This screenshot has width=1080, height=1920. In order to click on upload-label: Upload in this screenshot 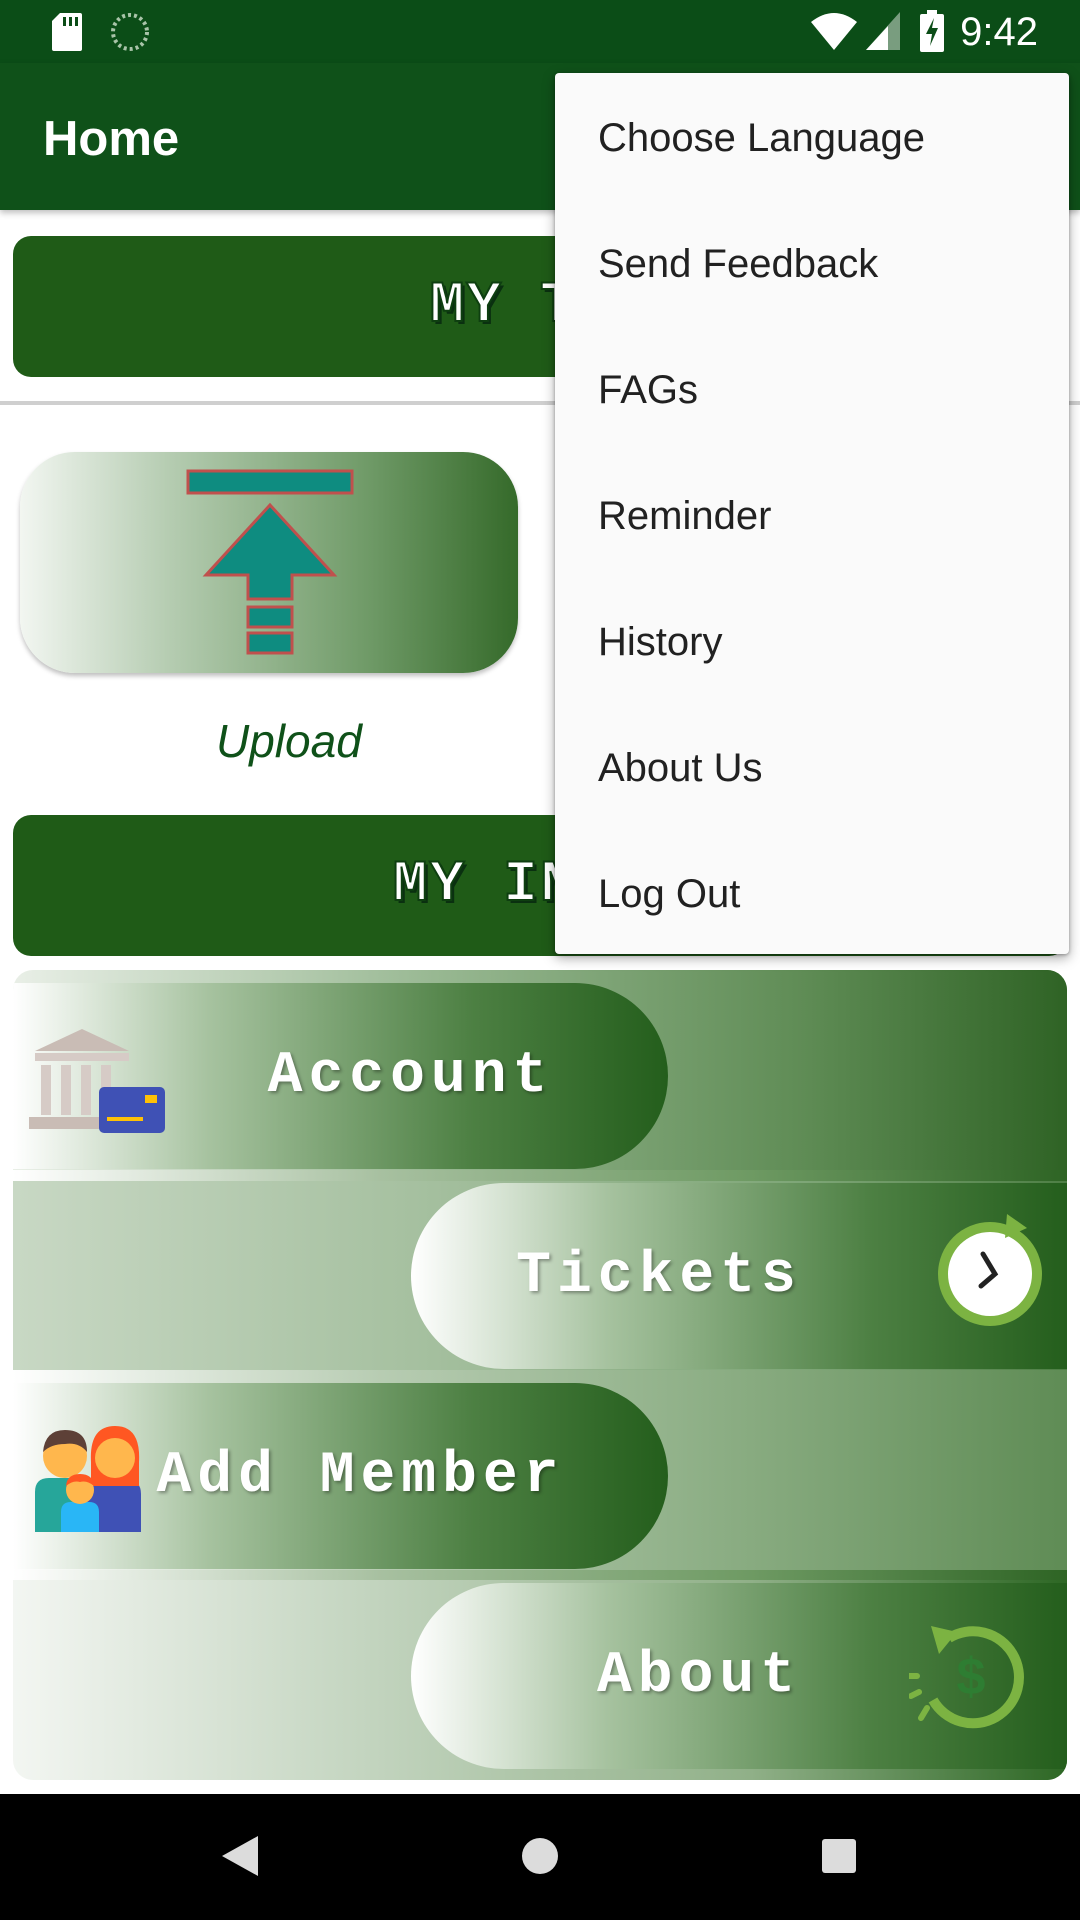, I will do `click(289, 741)`.